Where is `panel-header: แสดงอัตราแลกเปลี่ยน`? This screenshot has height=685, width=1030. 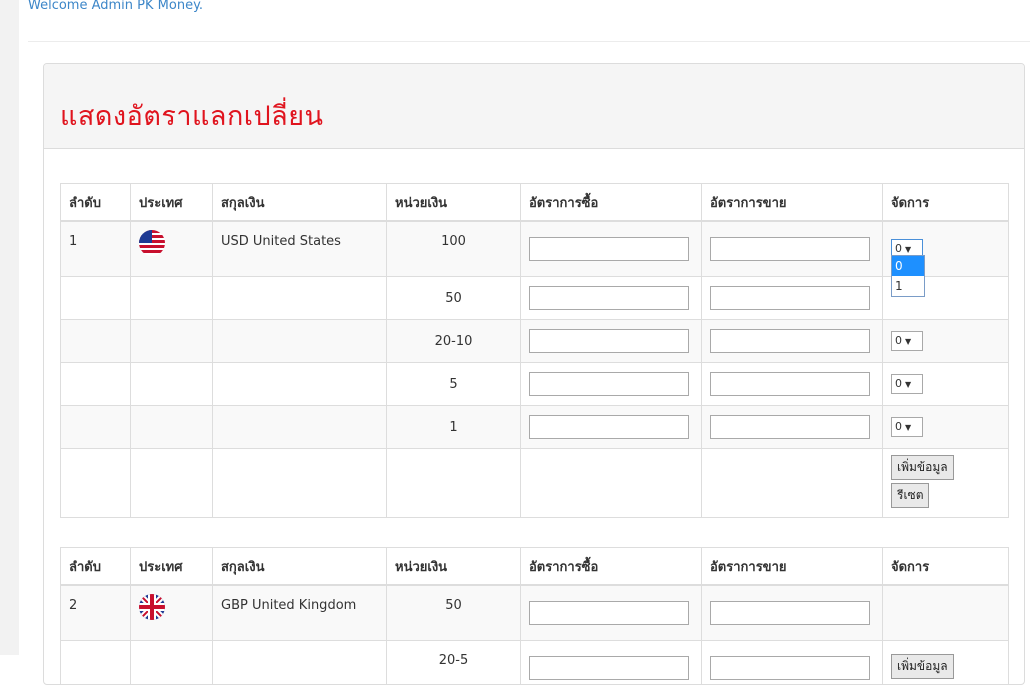
panel-header: แสดงอัตราแลกเปลี่ยน is located at coordinates (534, 106).